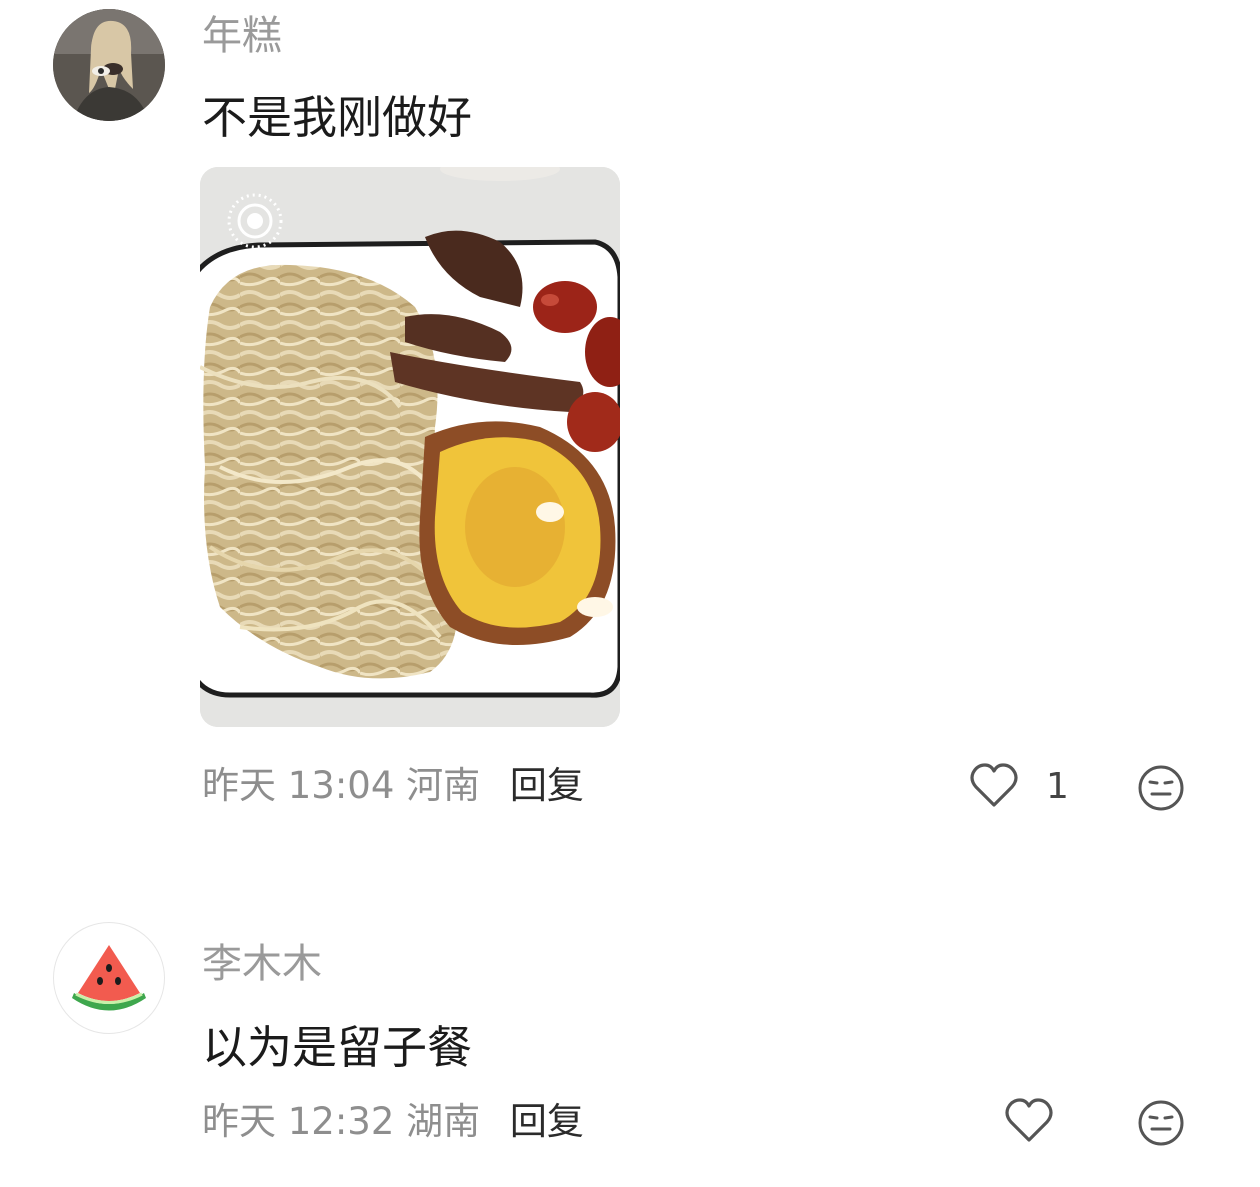 The height and width of the screenshot is (1187, 1260). I want to click on like-button: 1, so click(1019, 786).